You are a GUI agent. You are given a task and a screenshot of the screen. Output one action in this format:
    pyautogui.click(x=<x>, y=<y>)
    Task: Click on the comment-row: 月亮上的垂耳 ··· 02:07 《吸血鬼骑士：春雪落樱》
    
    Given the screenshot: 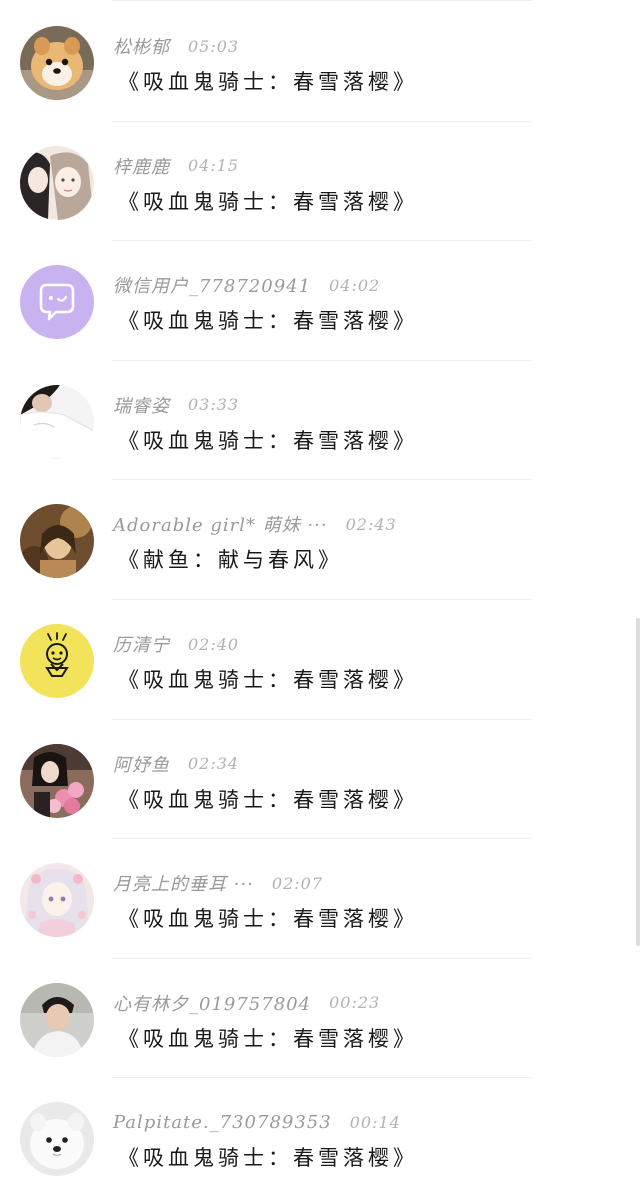 What is the action you would take?
    pyautogui.click(x=320, y=899)
    